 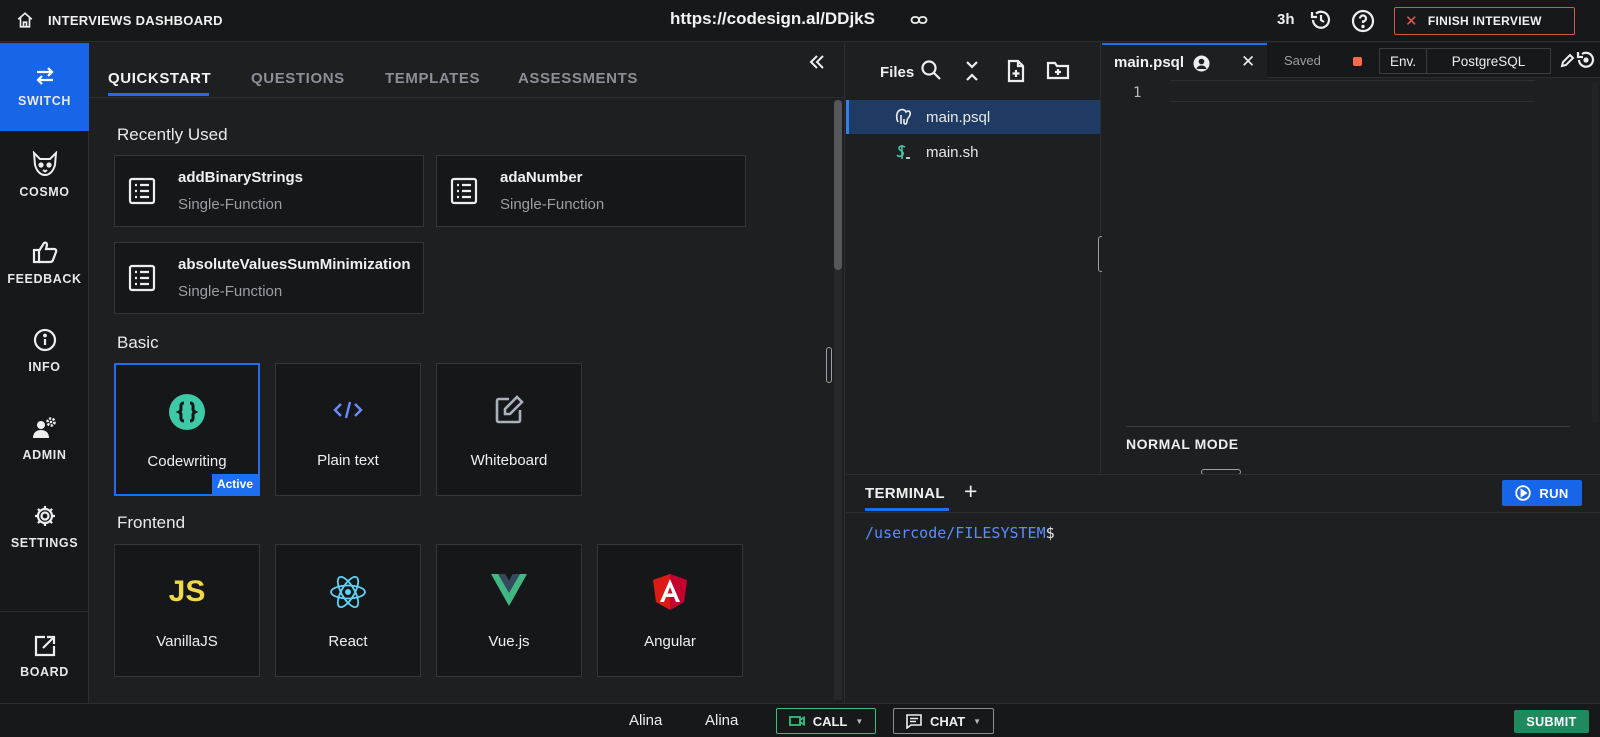 I want to click on vue-logo-icon, so click(x=509, y=590).